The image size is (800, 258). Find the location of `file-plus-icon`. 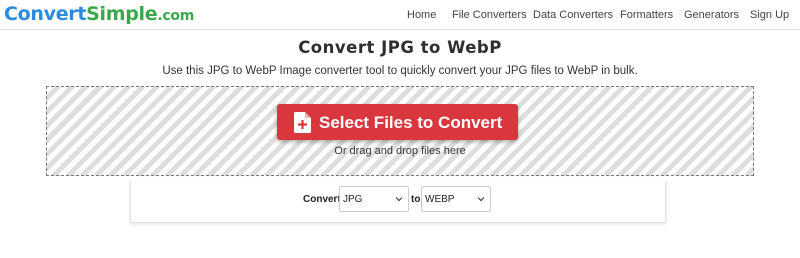

file-plus-icon is located at coordinates (302, 122).